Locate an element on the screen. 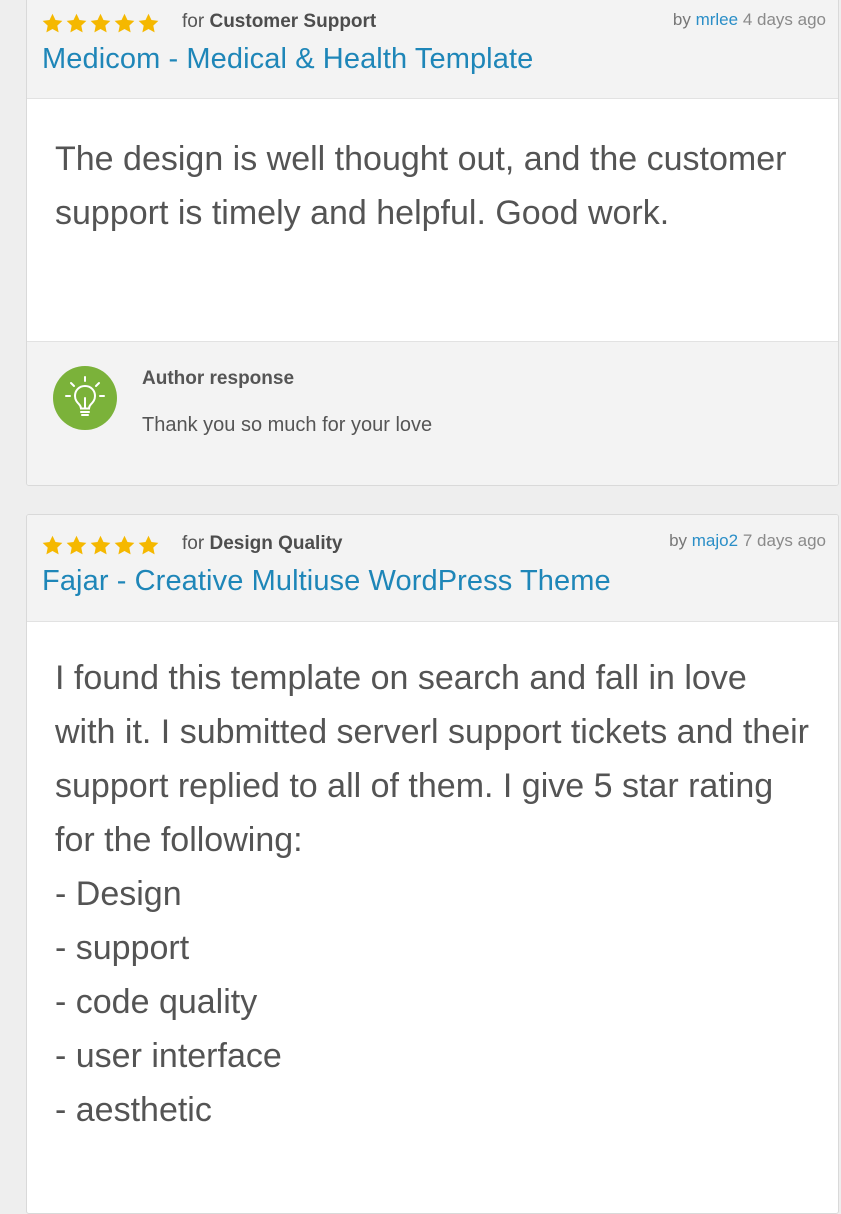  review-category: for Design Quality is located at coordinates (262, 544).